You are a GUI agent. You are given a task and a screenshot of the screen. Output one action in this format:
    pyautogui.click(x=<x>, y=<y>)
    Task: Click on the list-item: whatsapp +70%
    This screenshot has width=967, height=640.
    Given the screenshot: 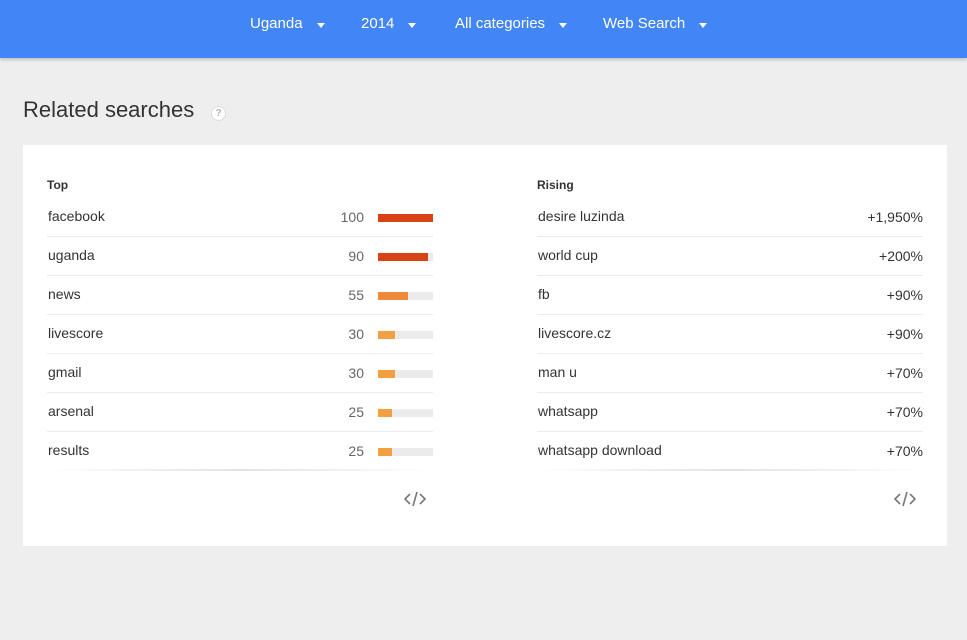 What is the action you would take?
    pyautogui.click(x=730, y=412)
    